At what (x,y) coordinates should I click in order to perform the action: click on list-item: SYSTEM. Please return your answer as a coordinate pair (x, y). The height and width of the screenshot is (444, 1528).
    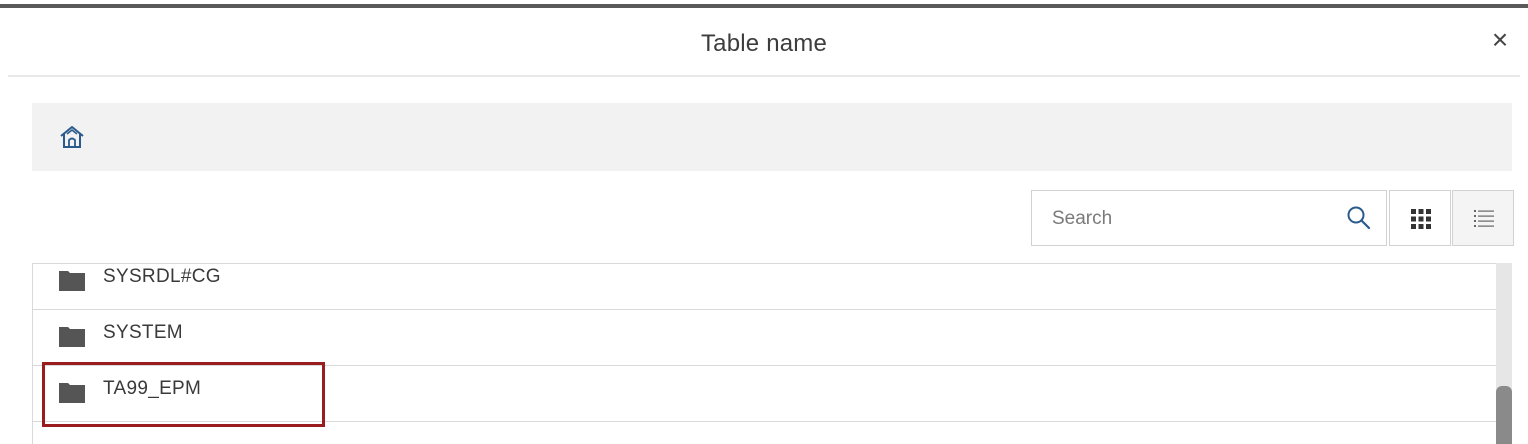
    Looking at the image, I should click on (764, 338).